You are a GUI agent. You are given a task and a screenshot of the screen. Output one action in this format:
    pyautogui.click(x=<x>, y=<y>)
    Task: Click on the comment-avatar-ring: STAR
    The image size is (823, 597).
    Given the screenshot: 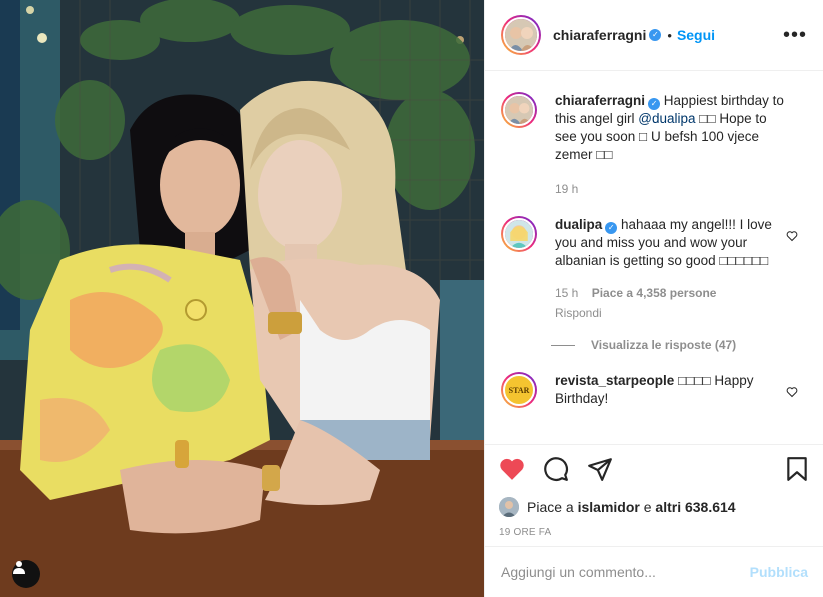 What is the action you would take?
    pyautogui.click(x=519, y=390)
    